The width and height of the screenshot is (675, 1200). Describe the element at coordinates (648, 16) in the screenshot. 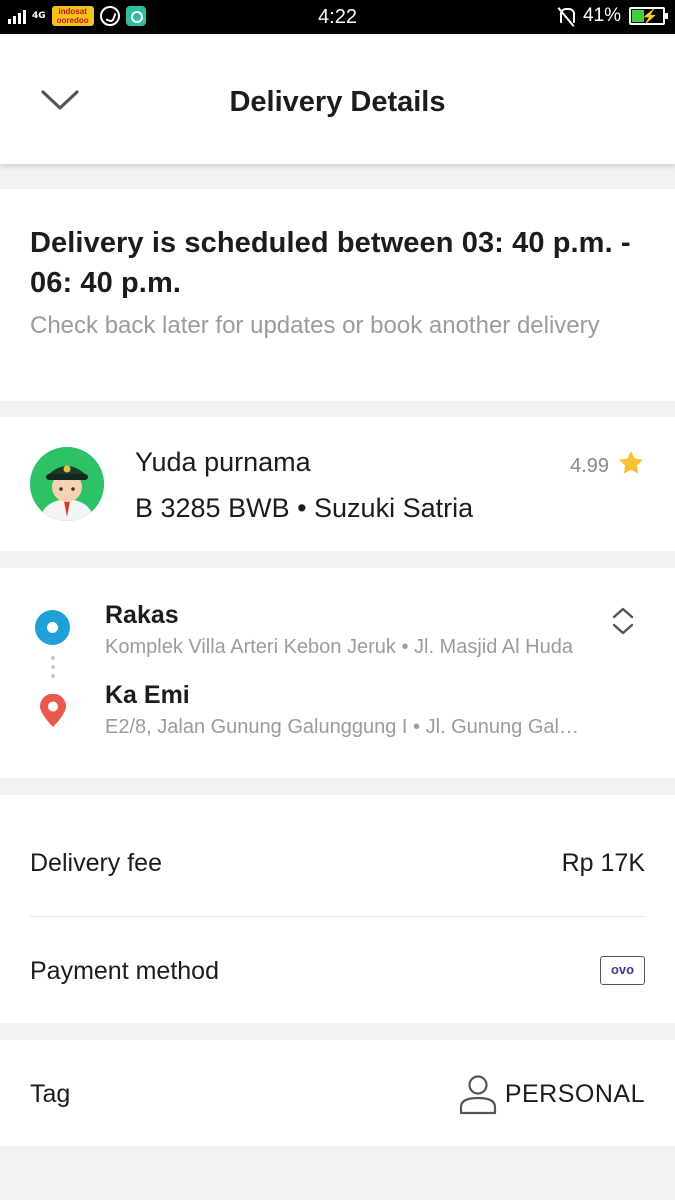

I see `battery-icon: ⚡` at that location.